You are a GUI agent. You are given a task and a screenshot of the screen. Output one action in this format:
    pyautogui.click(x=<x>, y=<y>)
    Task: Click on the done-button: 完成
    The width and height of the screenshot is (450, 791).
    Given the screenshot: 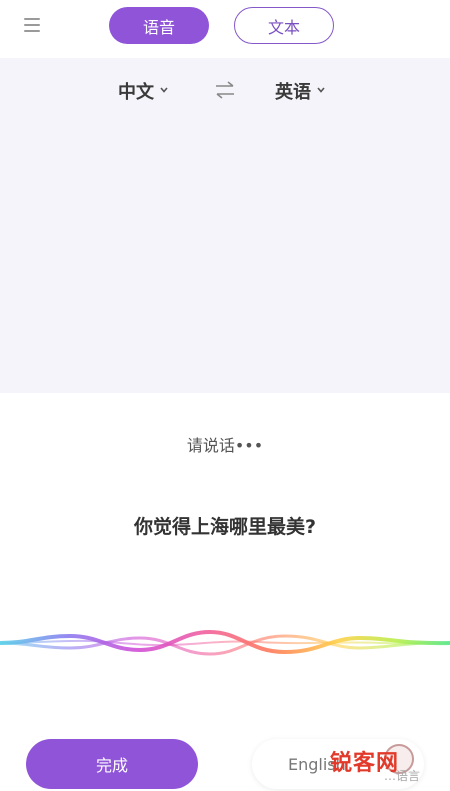 What is the action you would take?
    pyautogui.click(x=112, y=764)
    